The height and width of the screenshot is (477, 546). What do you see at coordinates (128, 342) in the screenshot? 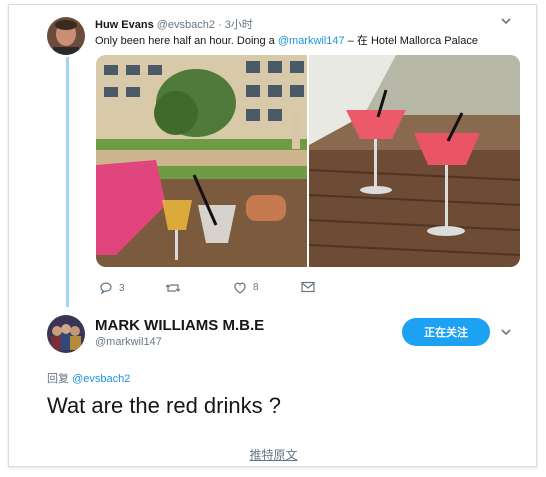
I see `reply-author-handle: @markwil147` at bounding box center [128, 342].